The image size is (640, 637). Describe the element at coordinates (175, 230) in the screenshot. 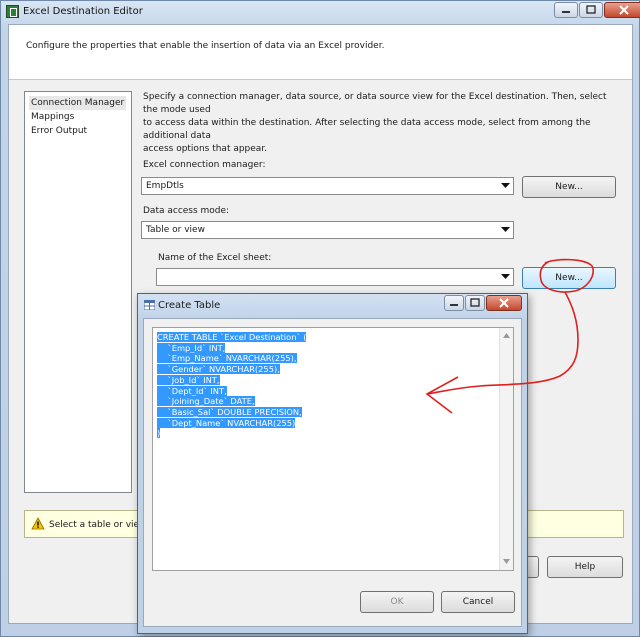

I see `access-mode-value: Table or view` at that location.